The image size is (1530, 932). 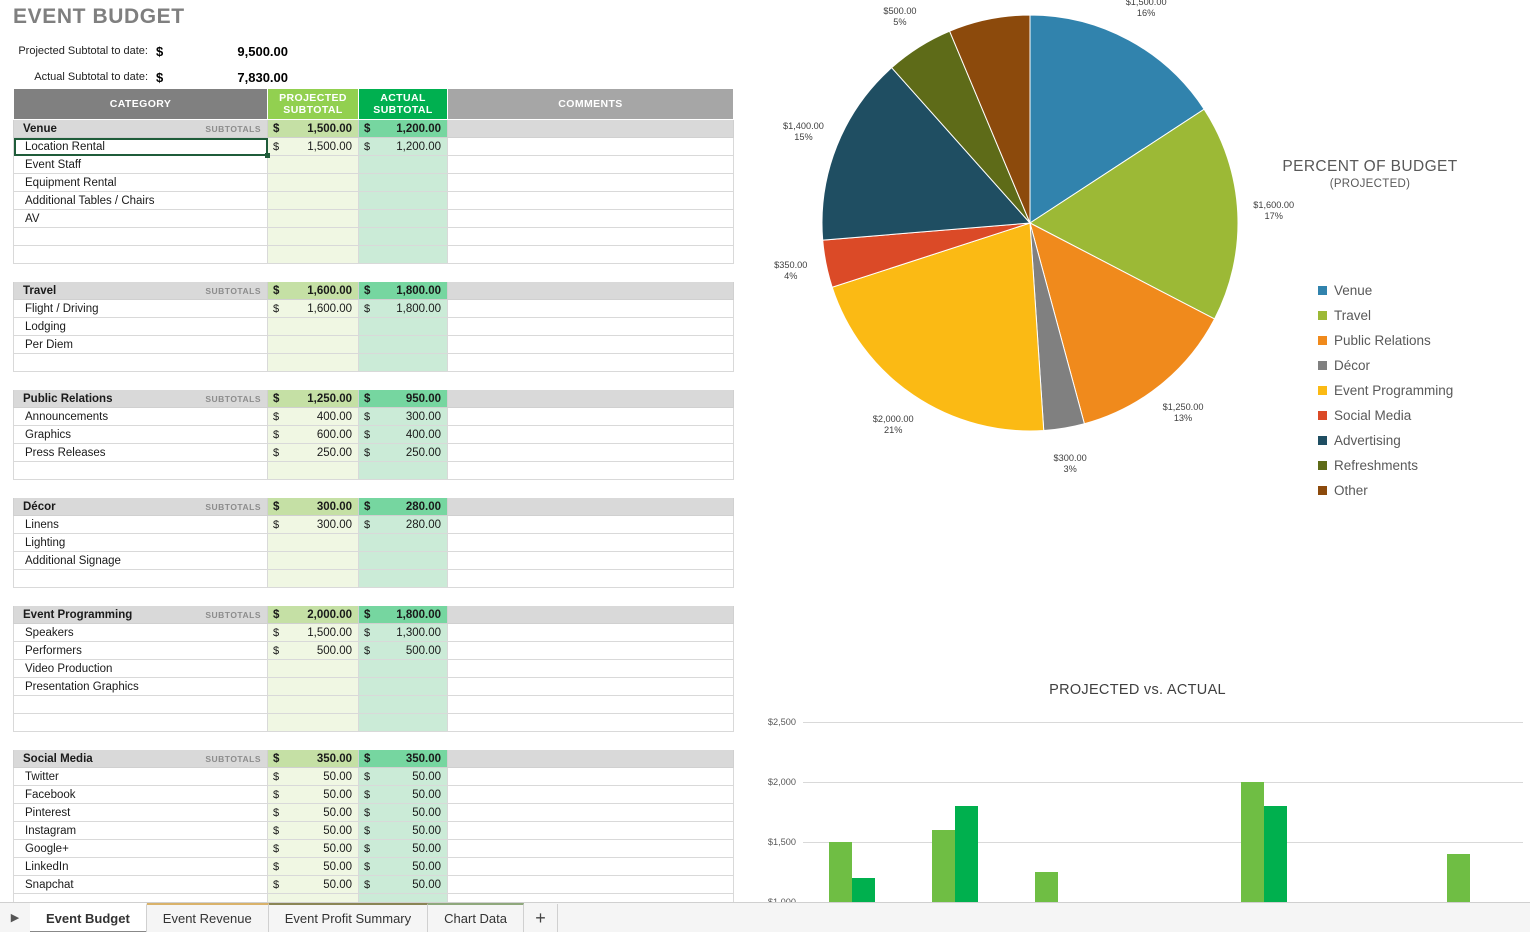 What do you see at coordinates (373, 758) in the screenshot?
I see `section-header-row: Social Media SUBTOTALS $350.00 $350.00` at bounding box center [373, 758].